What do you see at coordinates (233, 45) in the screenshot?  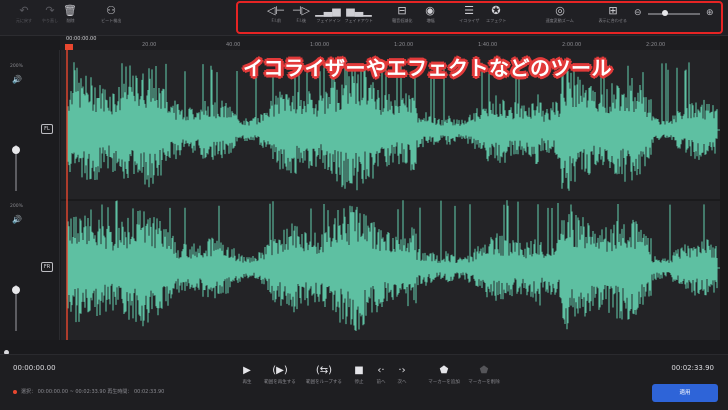 I see `ruler-tick: 40.00` at bounding box center [233, 45].